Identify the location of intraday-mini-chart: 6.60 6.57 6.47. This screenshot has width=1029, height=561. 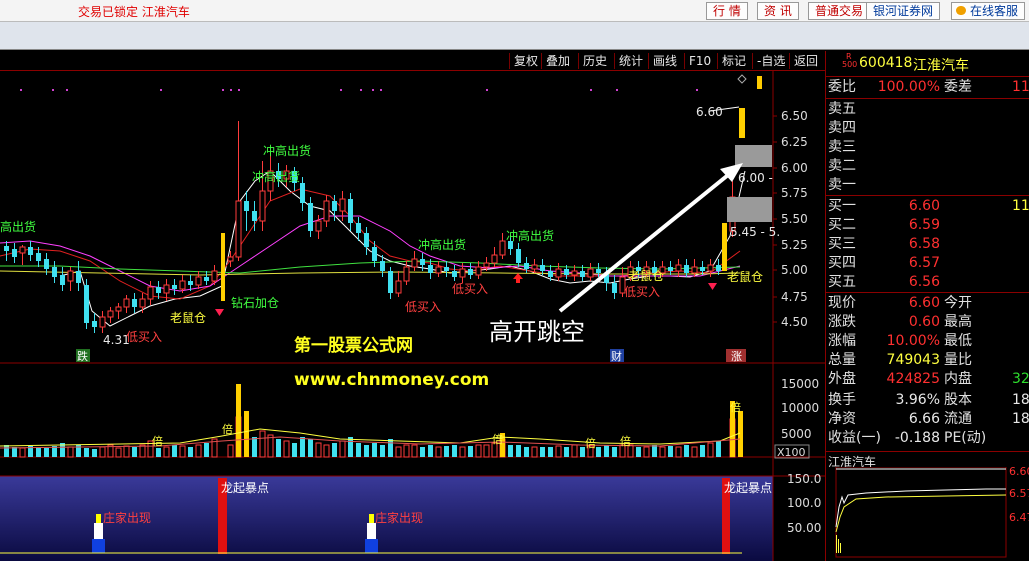
(927, 513).